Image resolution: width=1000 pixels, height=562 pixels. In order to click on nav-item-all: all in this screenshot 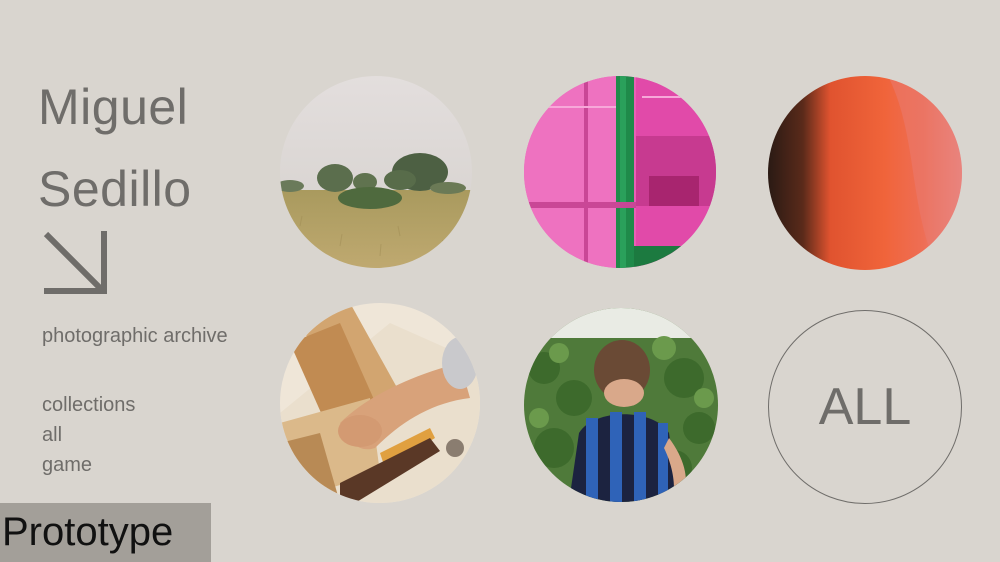, I will do `click(88, 435)`.